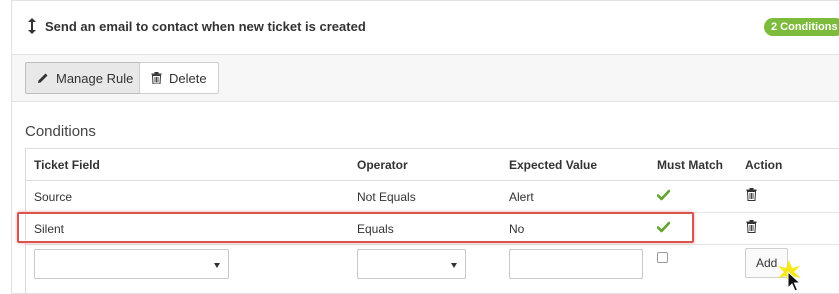  Describe the element at coordinates (517, 229) in the screenshot. I see `row-expected-value: No` at that location.